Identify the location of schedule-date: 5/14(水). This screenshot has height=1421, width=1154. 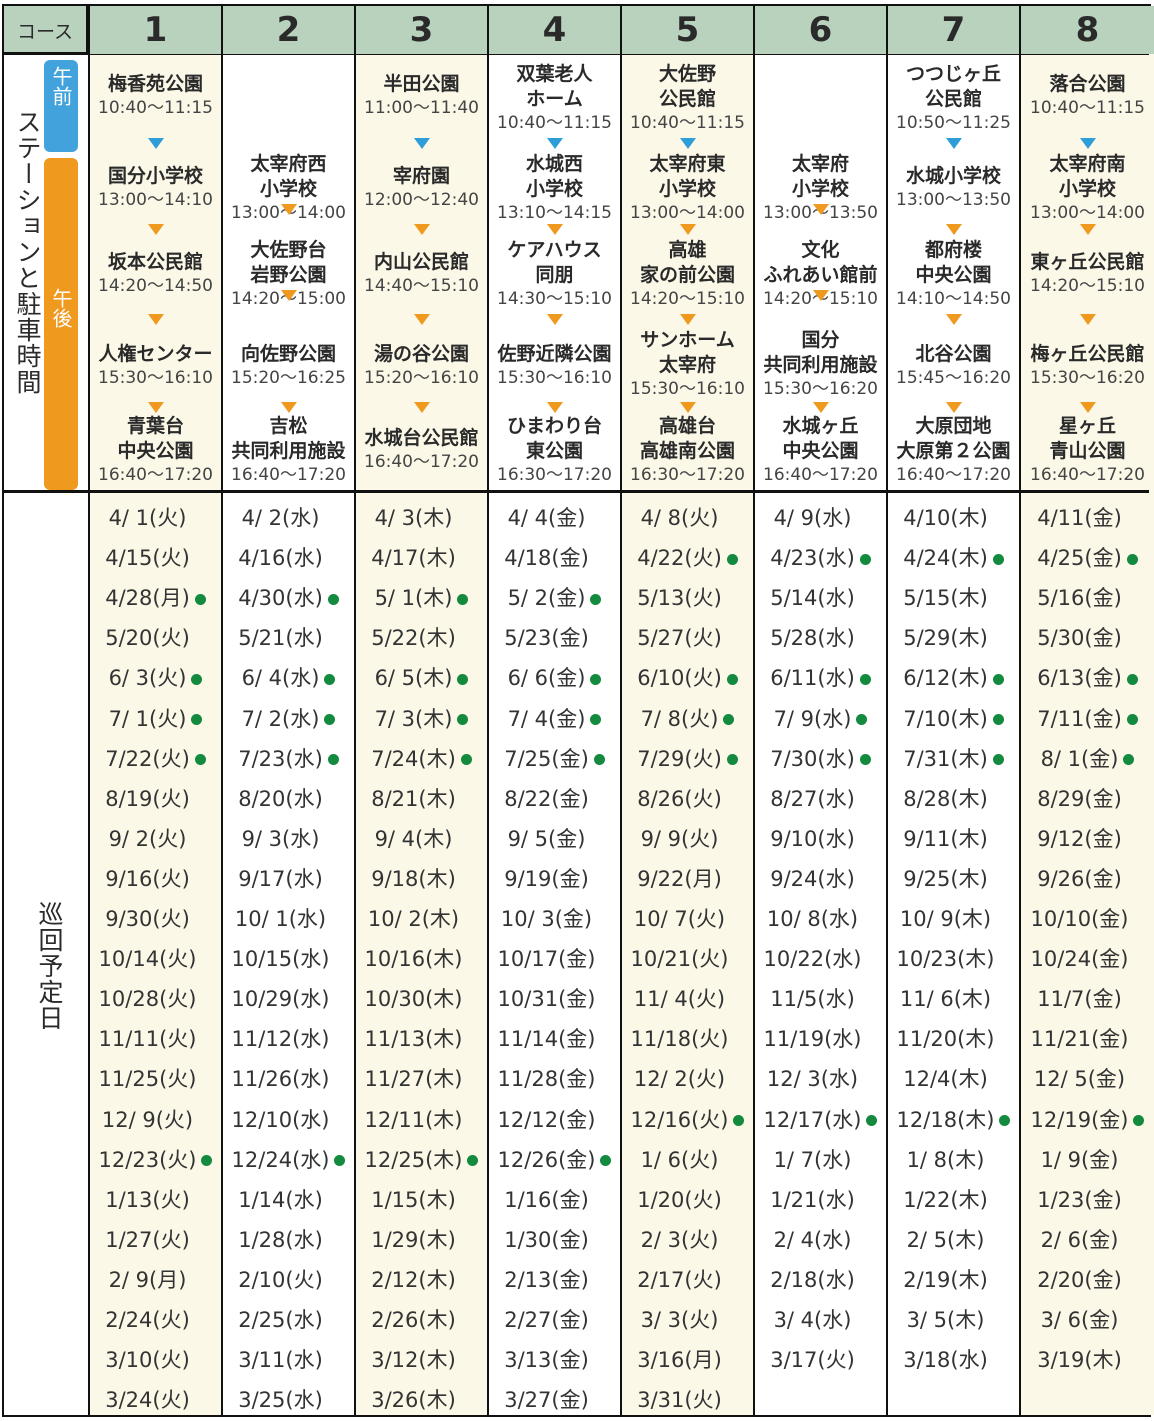
(820, 598).